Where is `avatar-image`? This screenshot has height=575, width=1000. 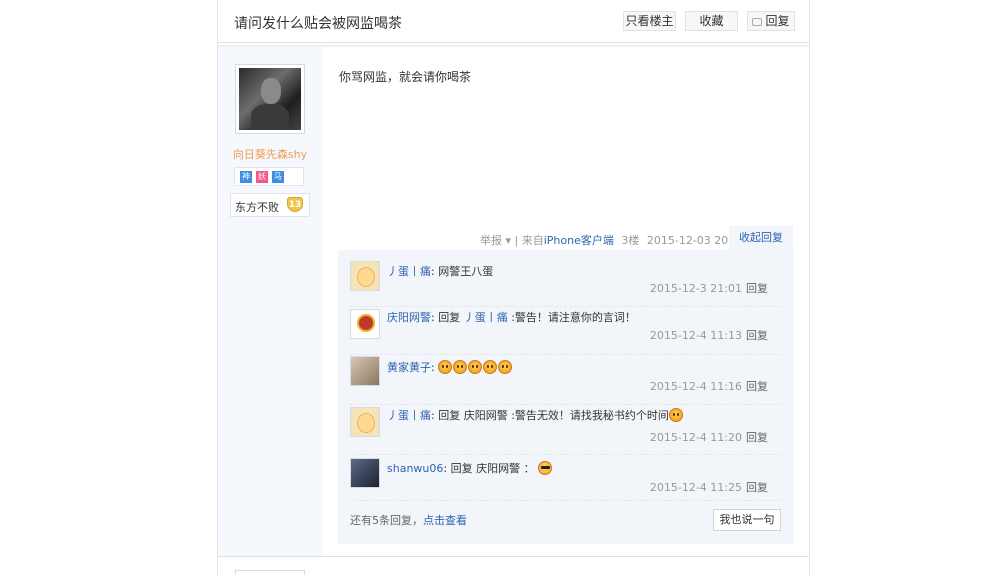 avatar-image is located at coordinates (270, 99).